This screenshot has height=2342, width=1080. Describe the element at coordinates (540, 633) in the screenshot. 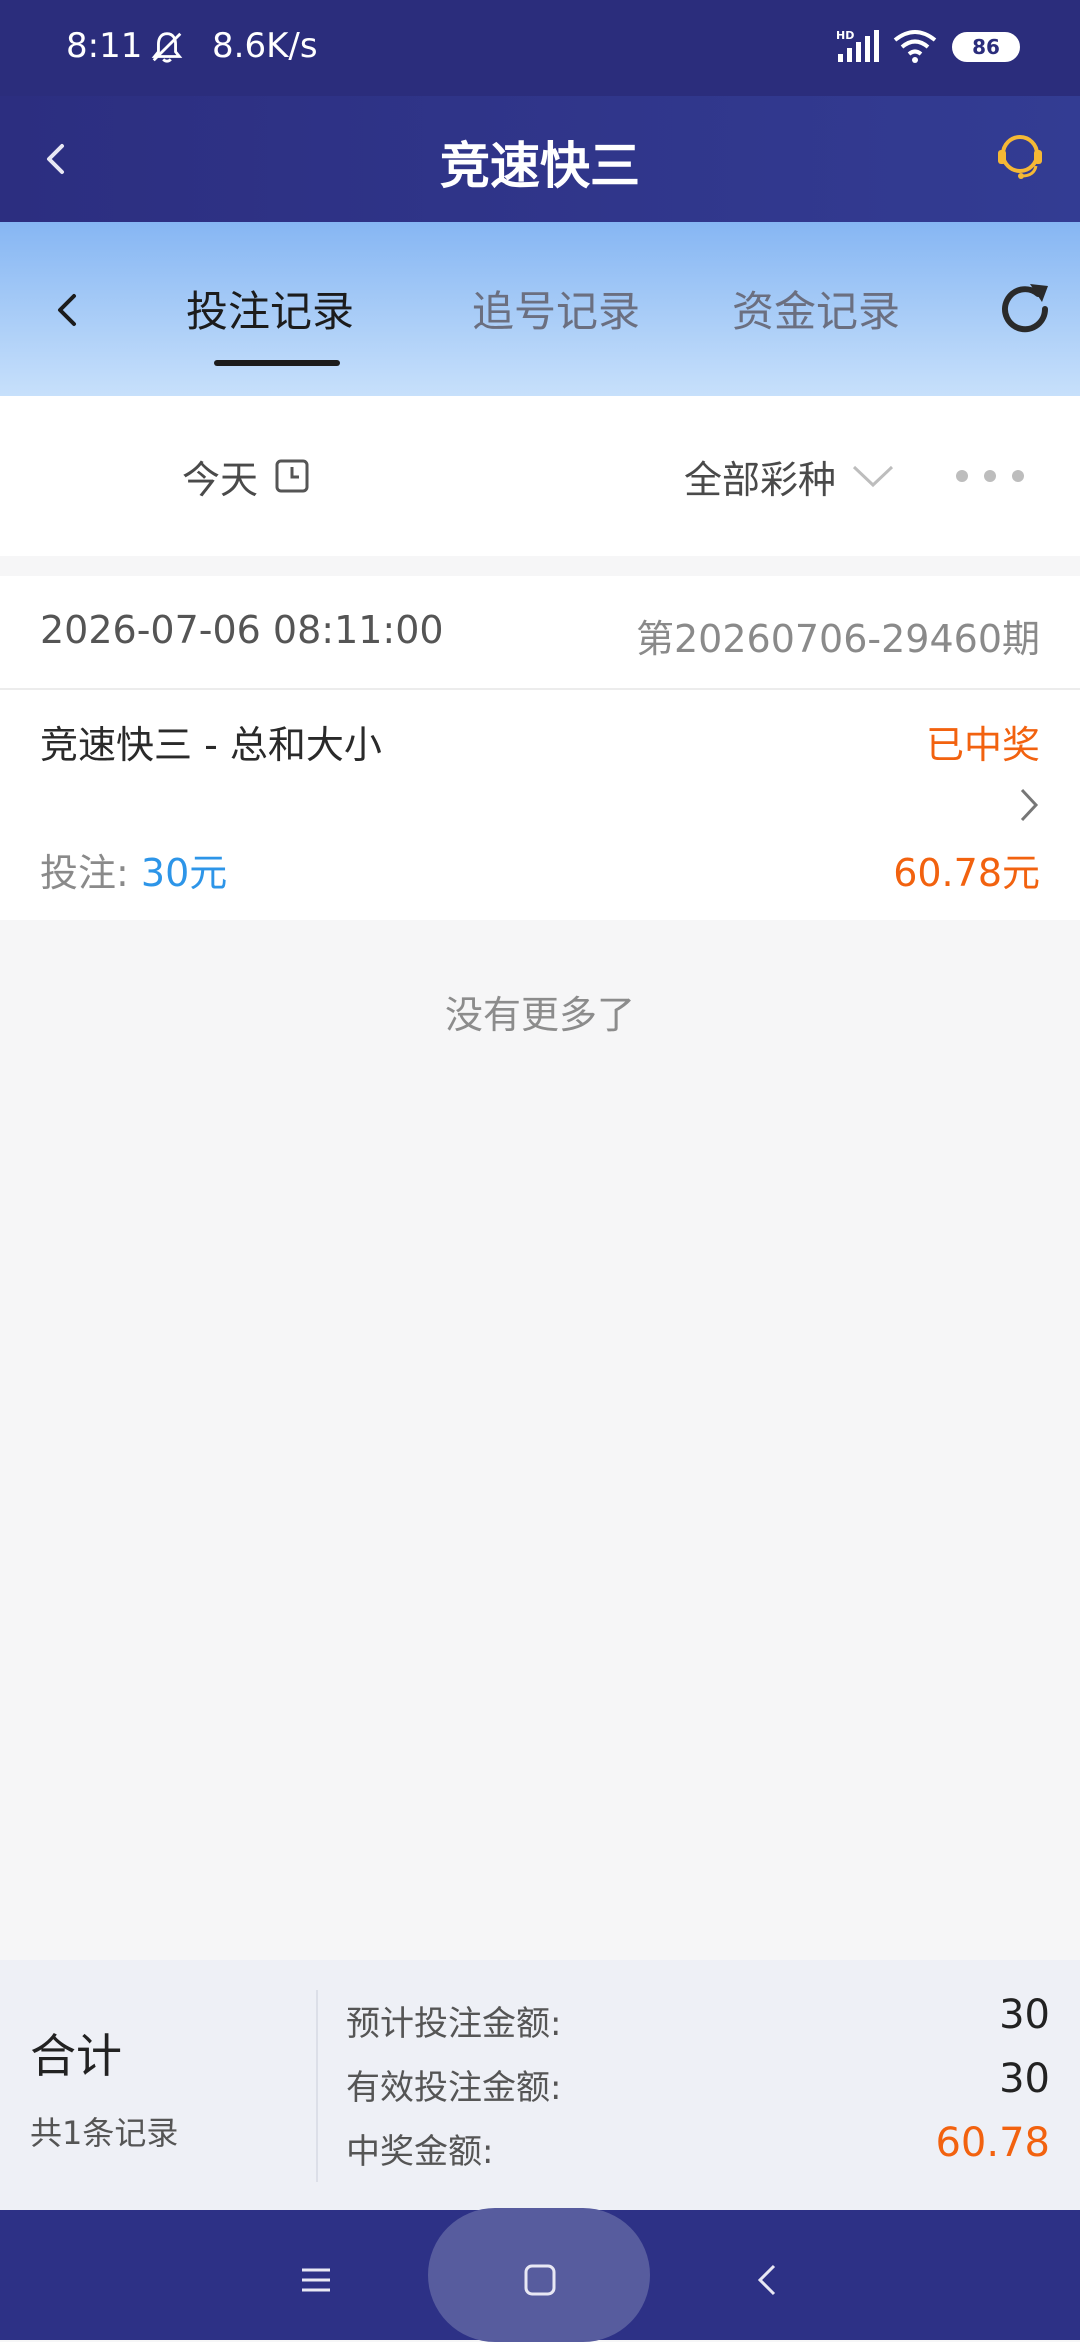

I see `record-header: 2026-07-06 08:11:00 第20260706-29460期` at that location.